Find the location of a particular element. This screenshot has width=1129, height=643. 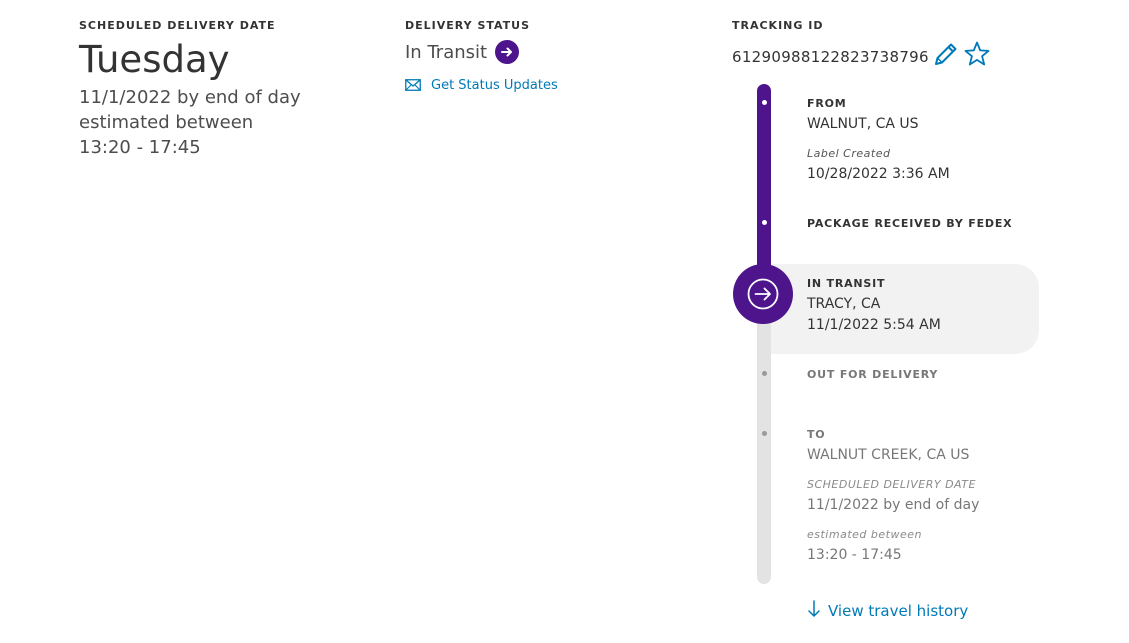

get-status-updates-link: Get Status Updates is located at coordinates (481, 85).